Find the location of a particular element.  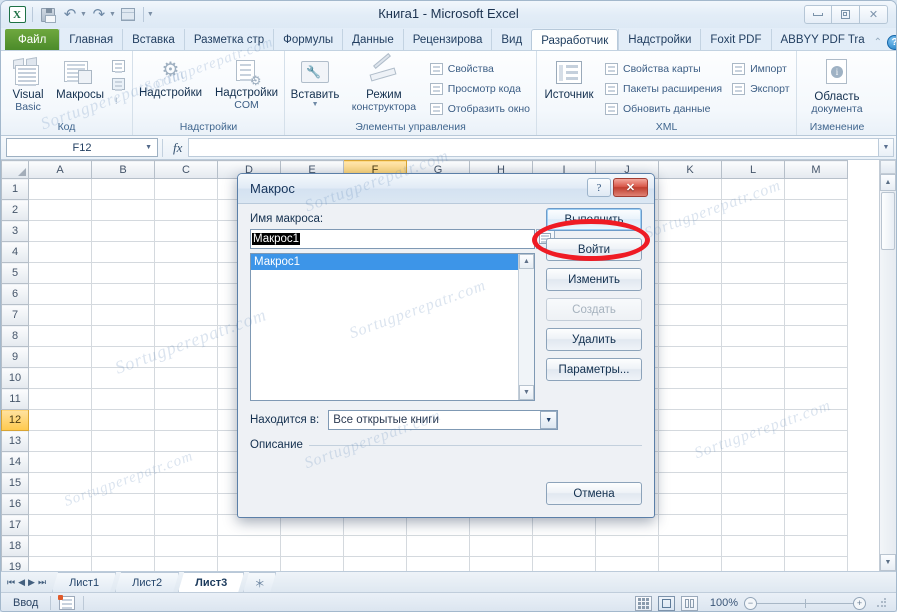

cell-K7 is located at coordinates (690, 315).